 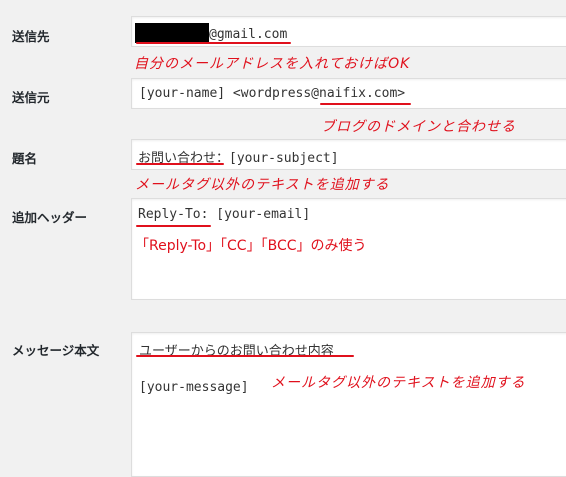 I want to click on subject-field: お問い合わせ：[your-subject], so click(x=348, y=154).